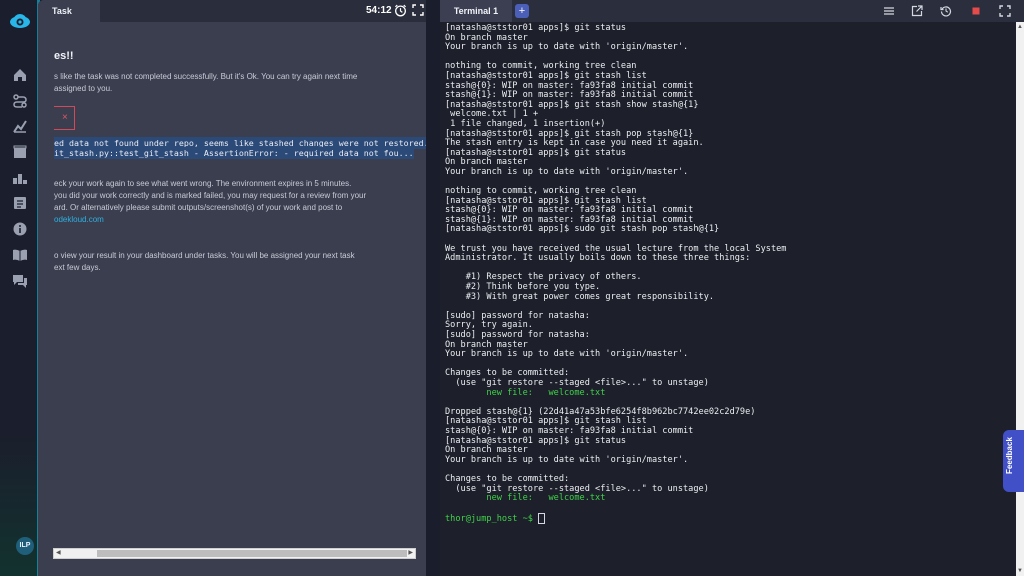  Describe the element at coordinates (20, 126) in the screenshot. I see `stats-icon` at that location.